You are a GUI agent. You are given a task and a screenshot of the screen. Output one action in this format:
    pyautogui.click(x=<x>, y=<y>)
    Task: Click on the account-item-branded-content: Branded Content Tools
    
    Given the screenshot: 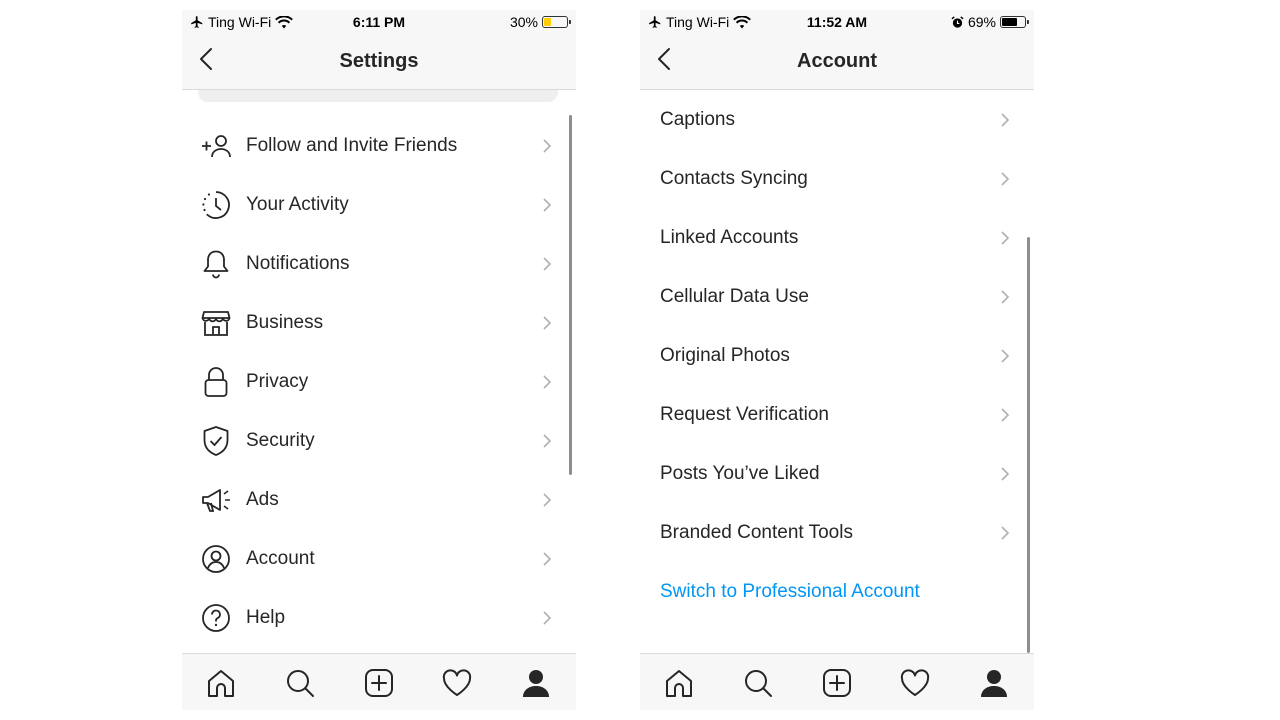 What is the action you would take?
    pyautogui.click(x=837, y=532)
    